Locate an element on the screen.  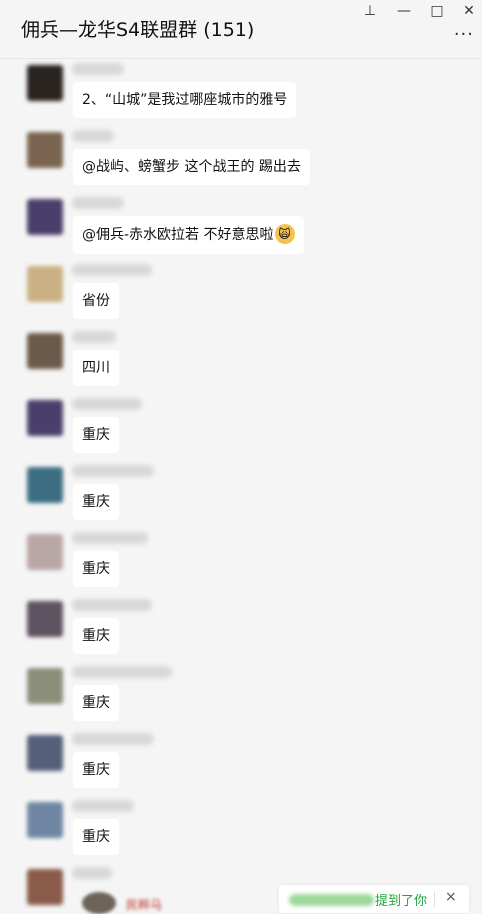
cat-emoji-icon: 🙀 is located at coordinates (284, 234).